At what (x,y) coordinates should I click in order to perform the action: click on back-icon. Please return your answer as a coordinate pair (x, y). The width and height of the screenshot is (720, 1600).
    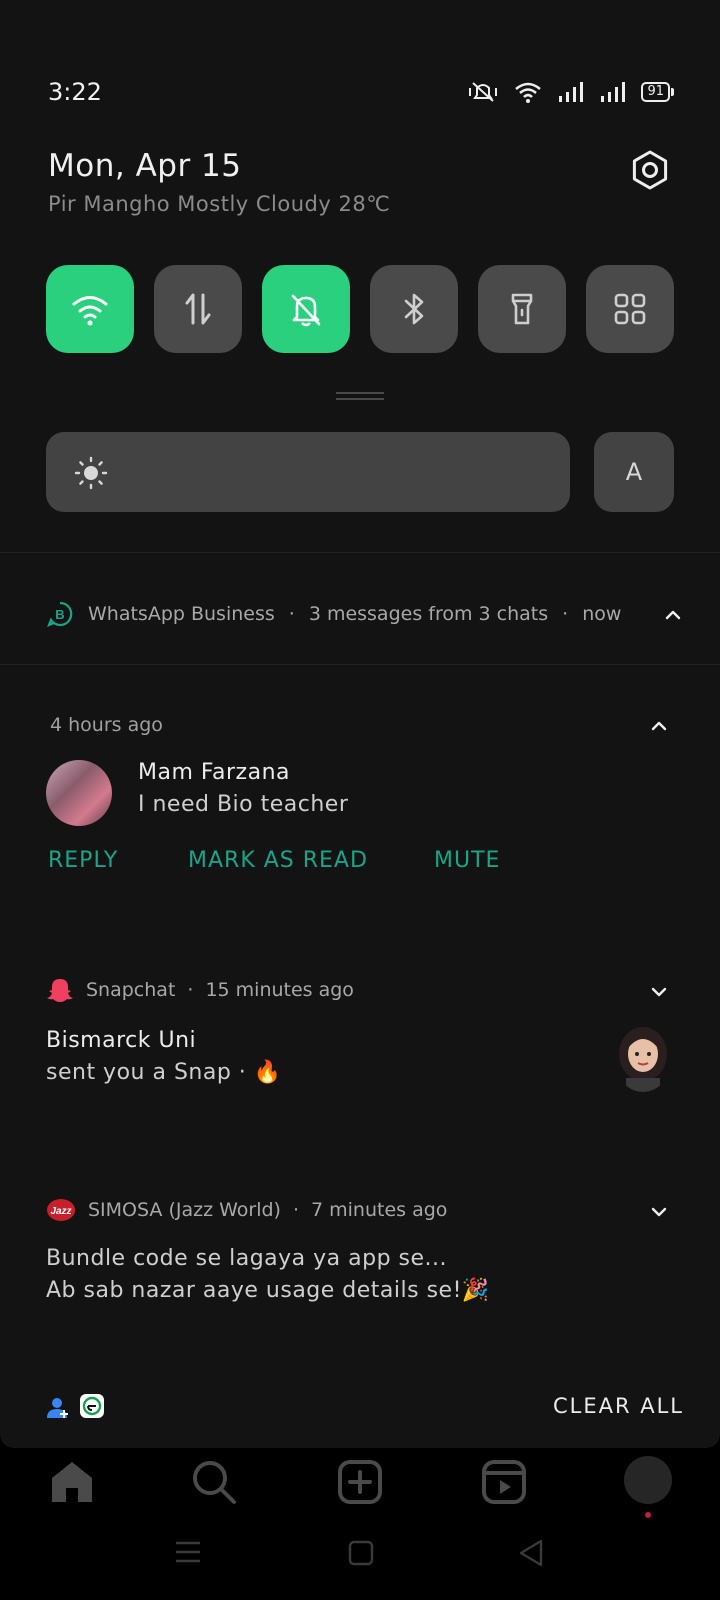
    Looking at the image, I should click on (531, 1553).